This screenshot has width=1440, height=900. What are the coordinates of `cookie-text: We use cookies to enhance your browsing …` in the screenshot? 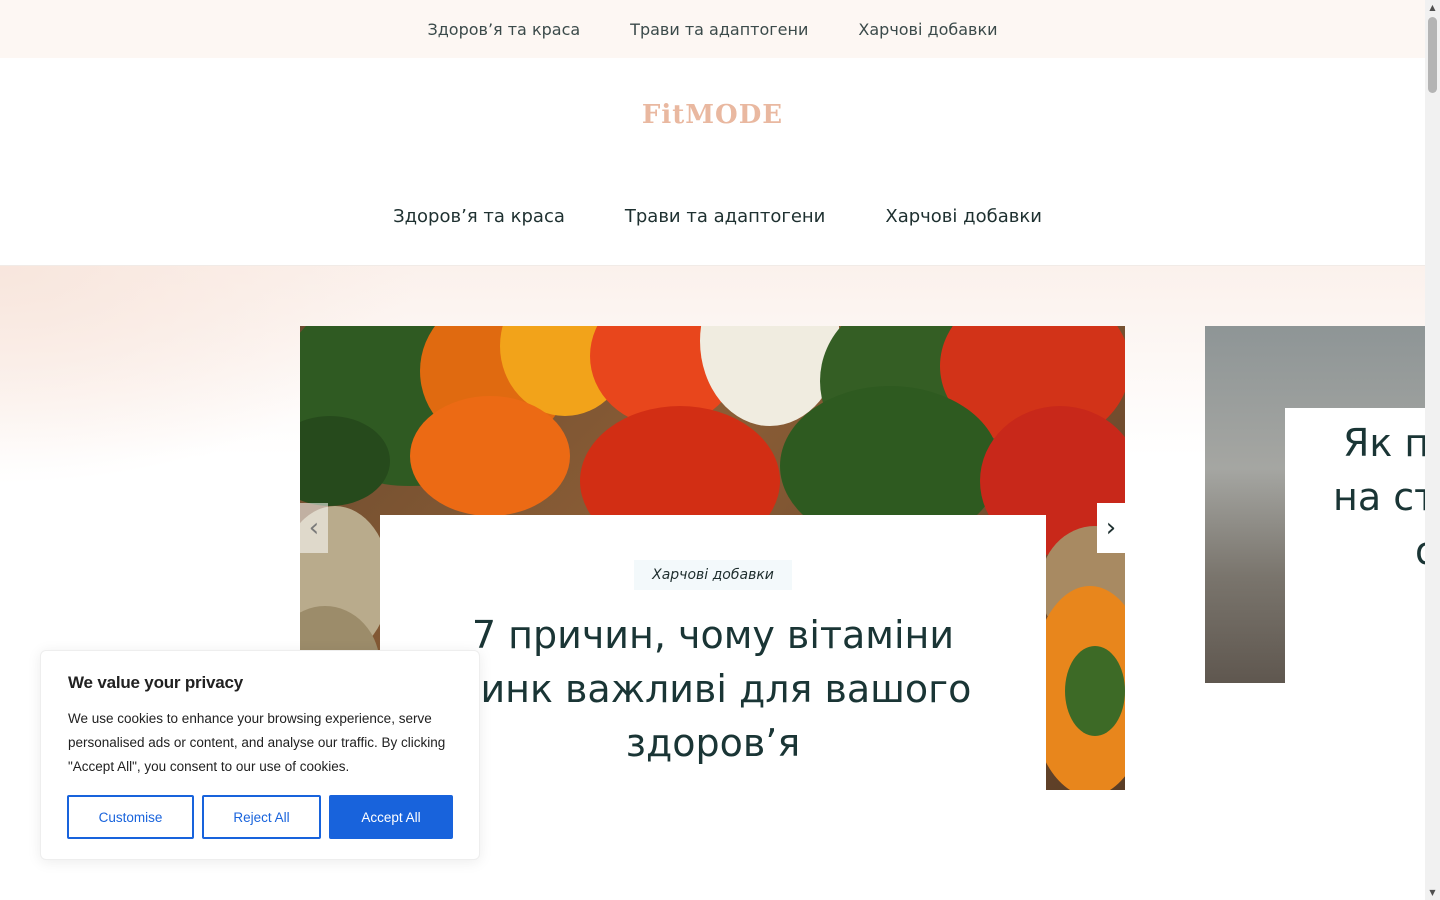 It's located at (257, 742).